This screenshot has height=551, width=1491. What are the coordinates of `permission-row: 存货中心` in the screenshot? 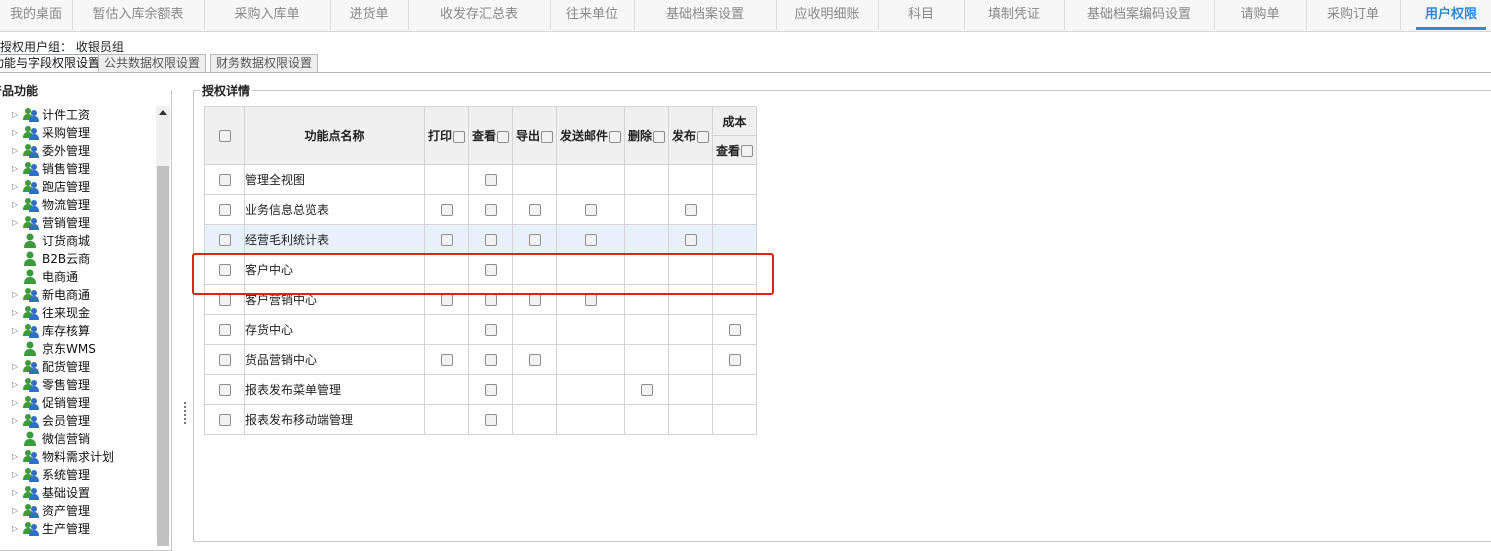 It's located at (480, 329).